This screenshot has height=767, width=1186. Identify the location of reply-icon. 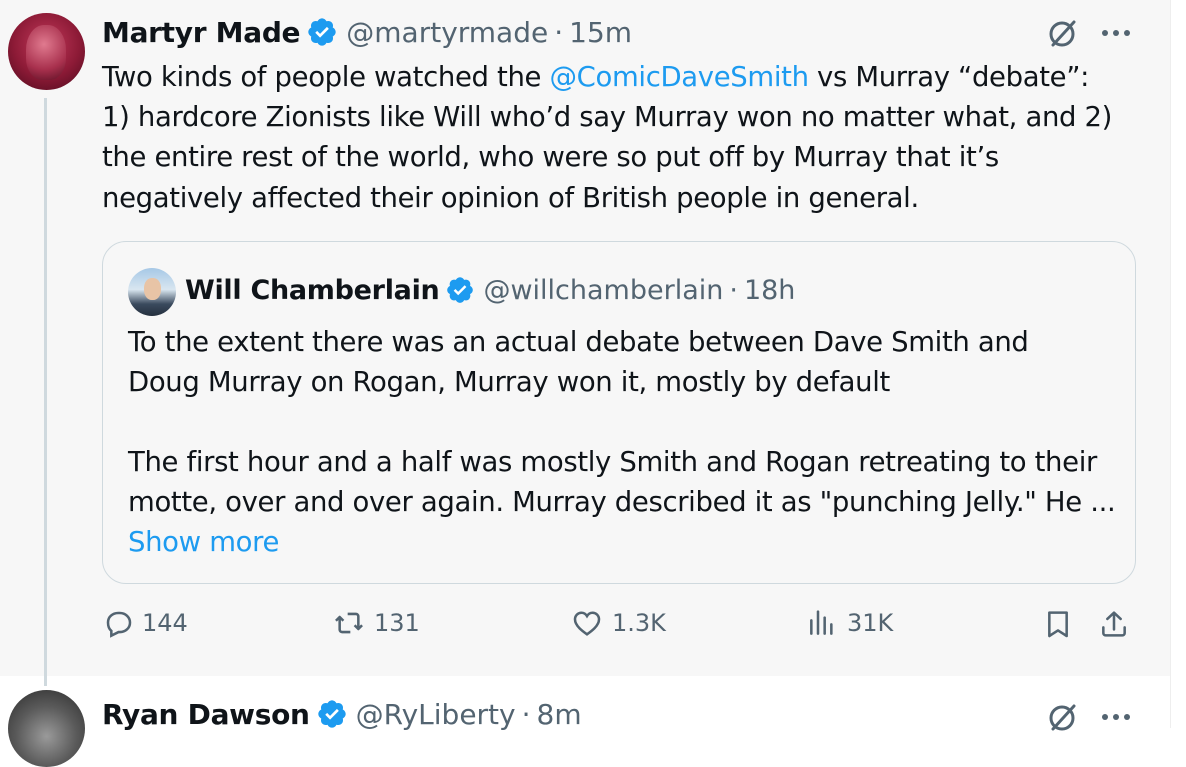
(119, 624).